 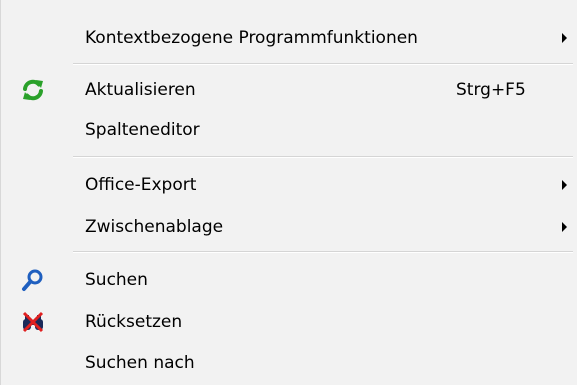 I want to click on menu-item-label: Suchen nach, so click(x=140, y=363).